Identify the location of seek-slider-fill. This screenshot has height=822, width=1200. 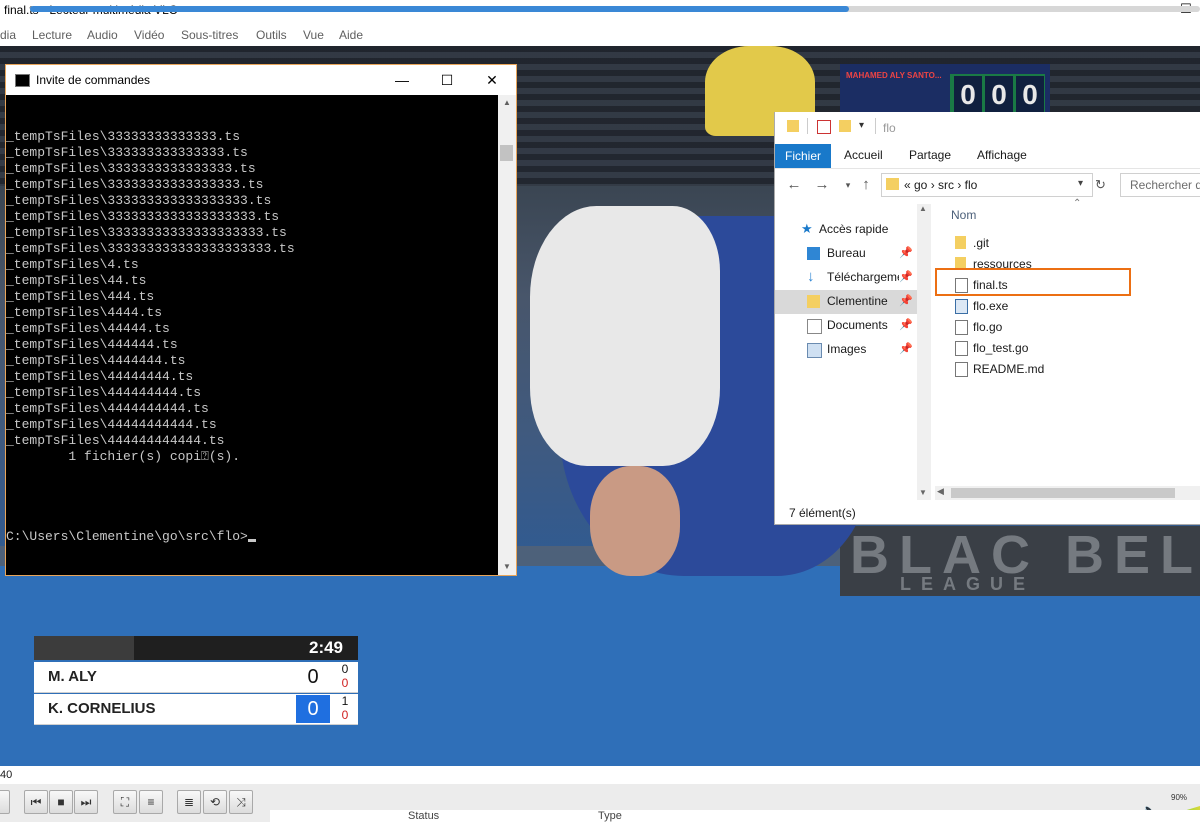
(439, 9).